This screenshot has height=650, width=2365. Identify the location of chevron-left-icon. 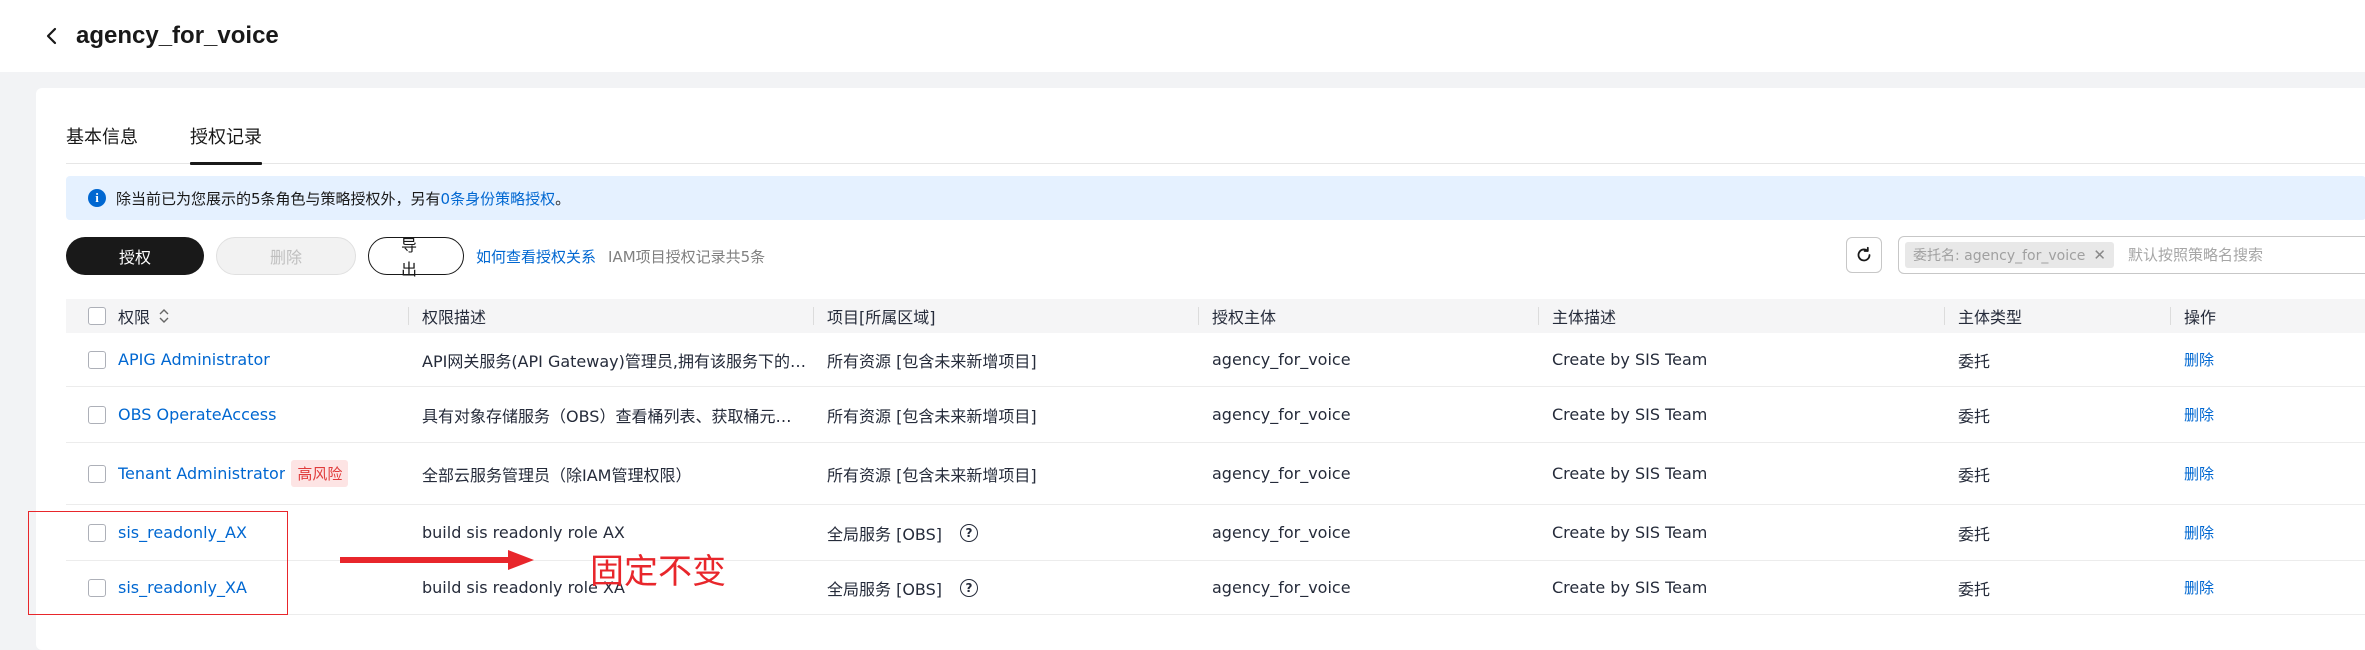
(51, 36).